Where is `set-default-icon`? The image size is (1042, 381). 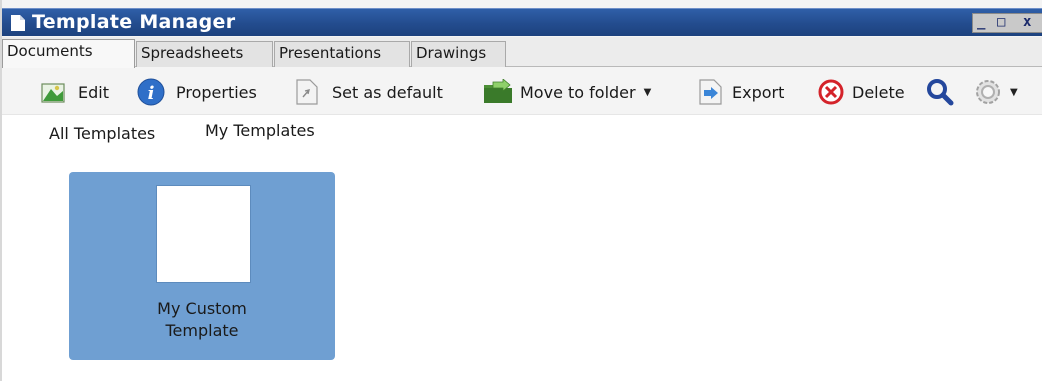
set-default-icon is located at coordinates (307, 92).